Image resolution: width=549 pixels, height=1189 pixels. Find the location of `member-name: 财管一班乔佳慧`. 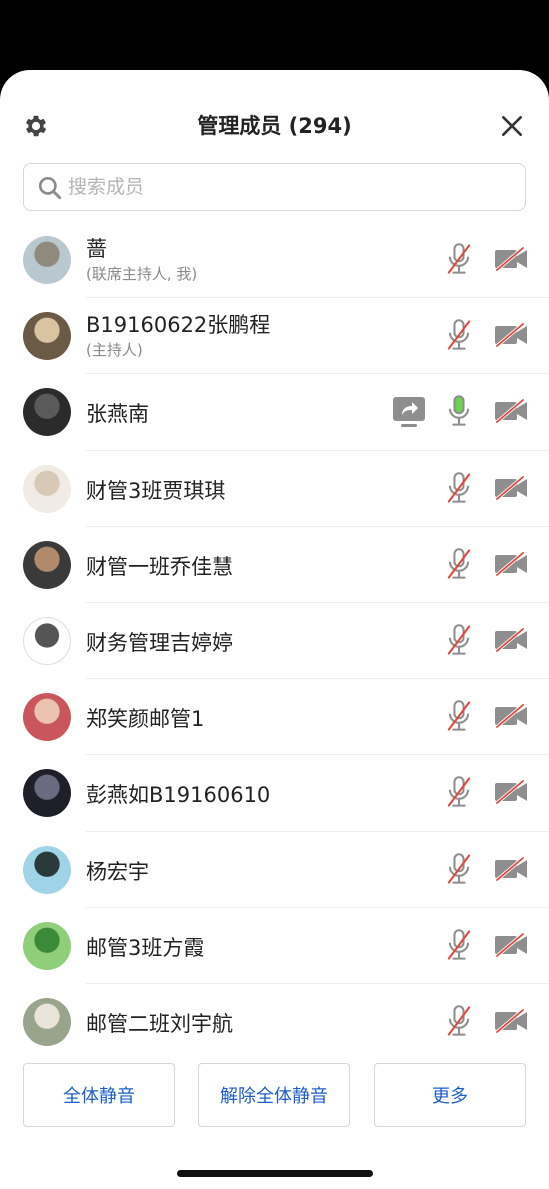

member-name: 财管一班乔佳慧 is located at coordinates (159, 566).